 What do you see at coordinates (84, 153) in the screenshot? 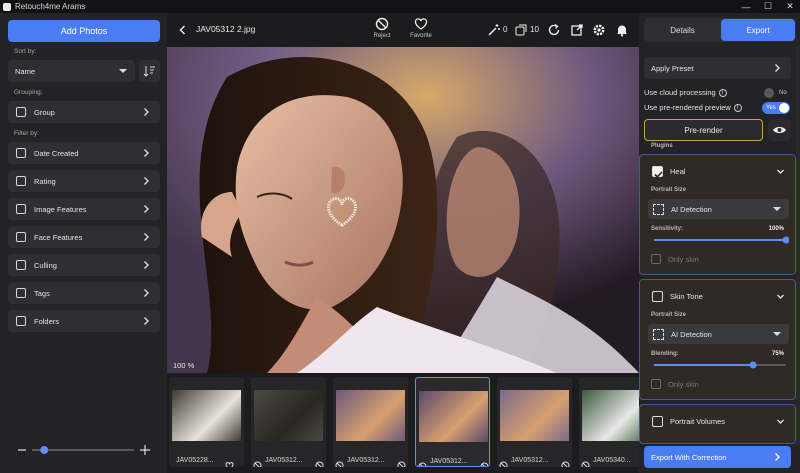
I see `filter-date-created: Date Created` at bounding box center [84, 153].